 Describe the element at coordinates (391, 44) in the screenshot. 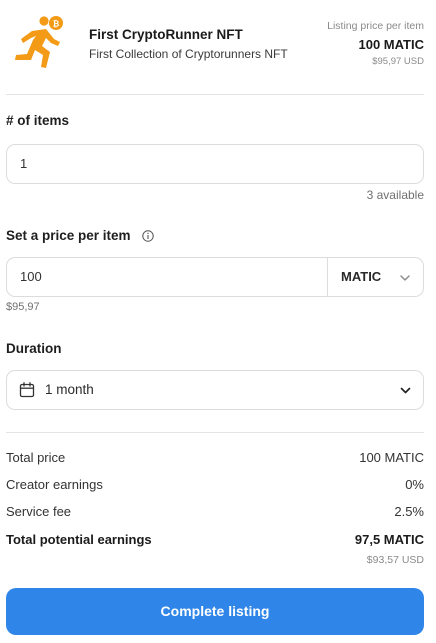

I see `listing-price-value: 100 MATIC` at that location.